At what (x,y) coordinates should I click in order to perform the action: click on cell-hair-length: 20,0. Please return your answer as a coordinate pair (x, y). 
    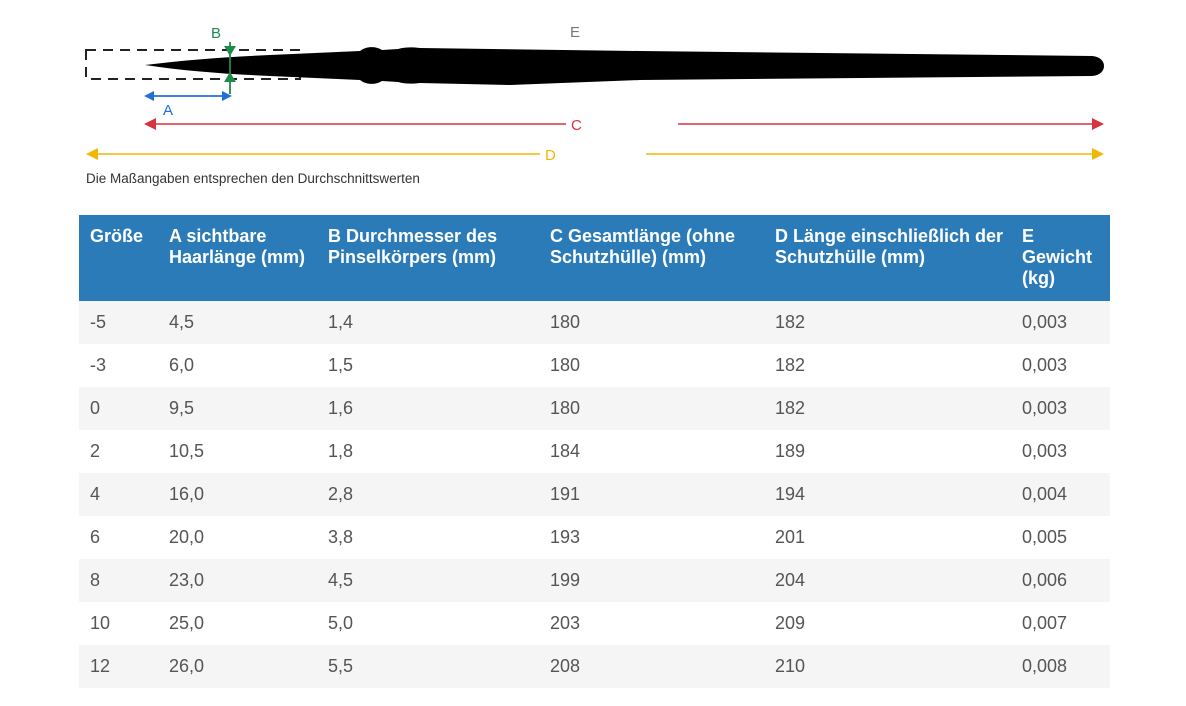
    Looking at the image, I should click on (237, 537).